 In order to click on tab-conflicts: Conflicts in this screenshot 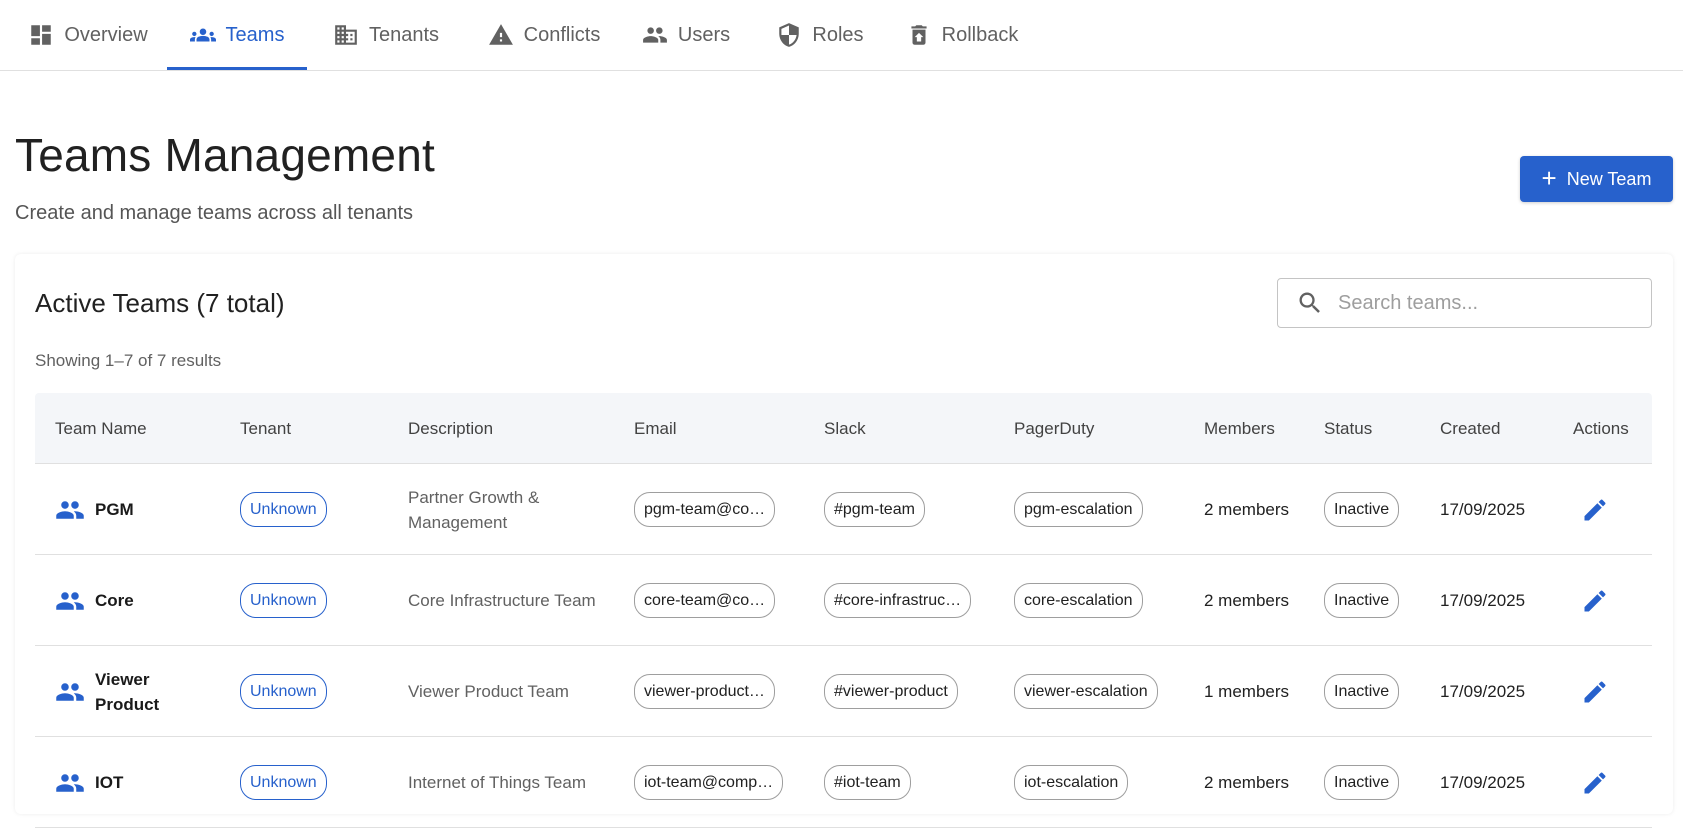, I will do `click(544, 35)`.